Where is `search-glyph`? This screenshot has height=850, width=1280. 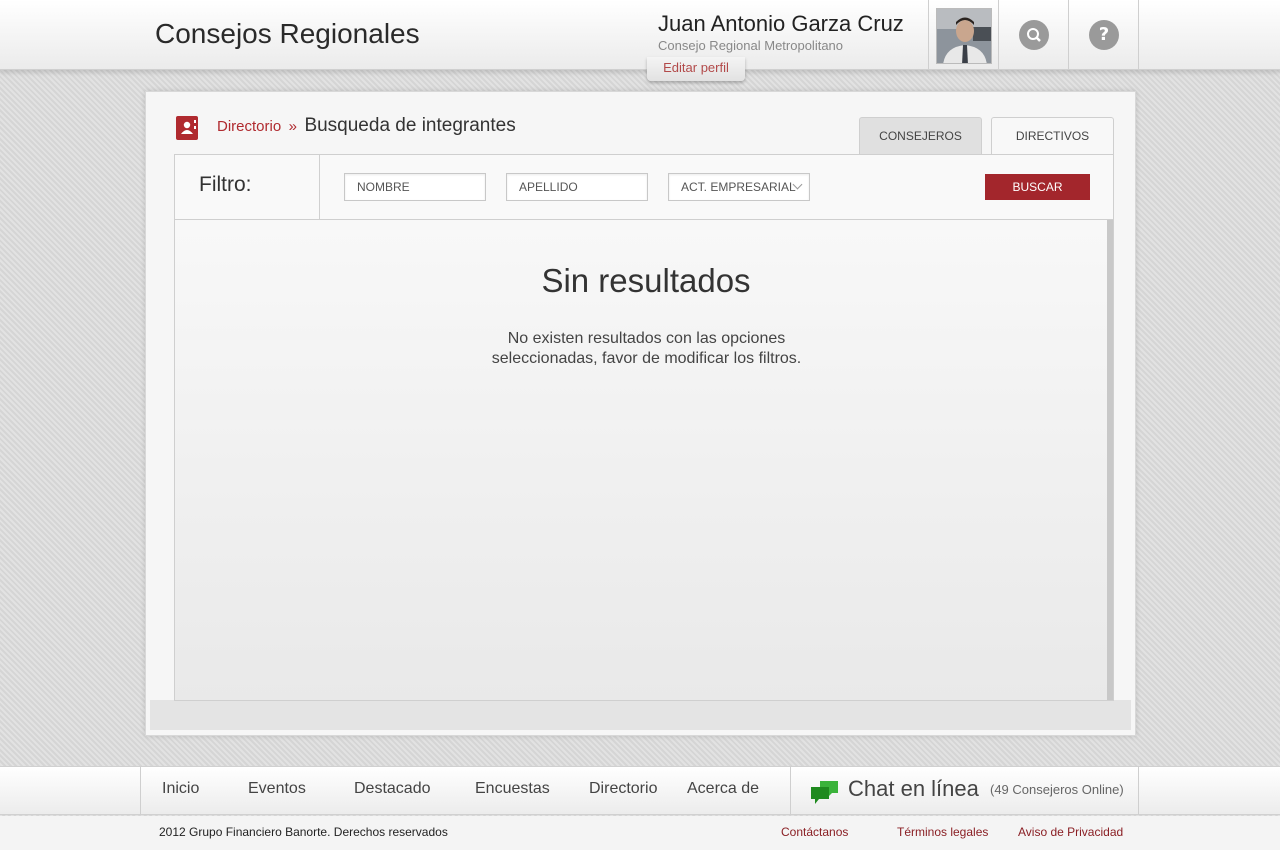
search-glyph is located at coordinates (1034, 35).